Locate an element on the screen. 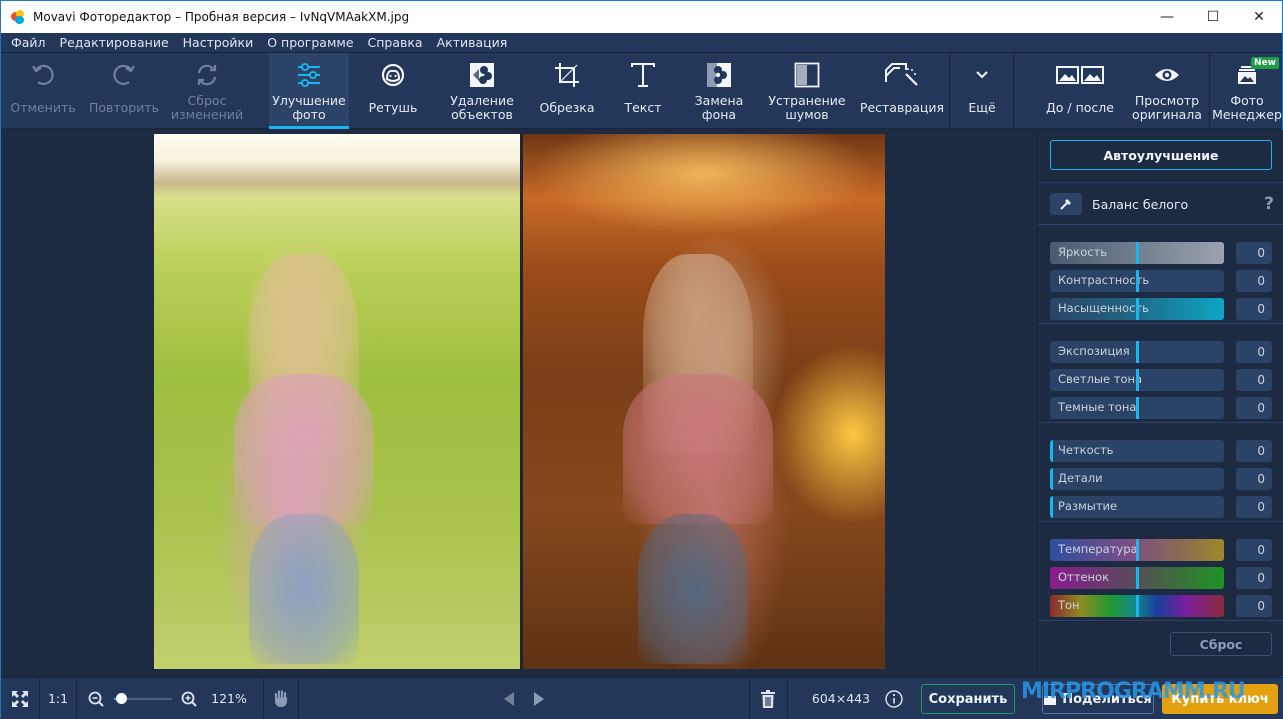 The width and height of the screenshot is (1283, 719). close-button: ✕ is located at coordinates (1259, 17).